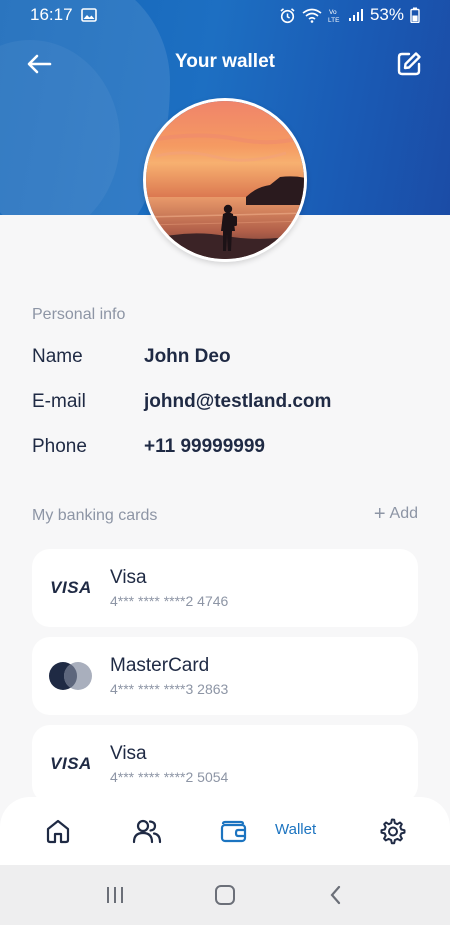  Describe the element at coordinates (59, 446) in the screenshot. I see `info-key-phone: Phone` at that location.